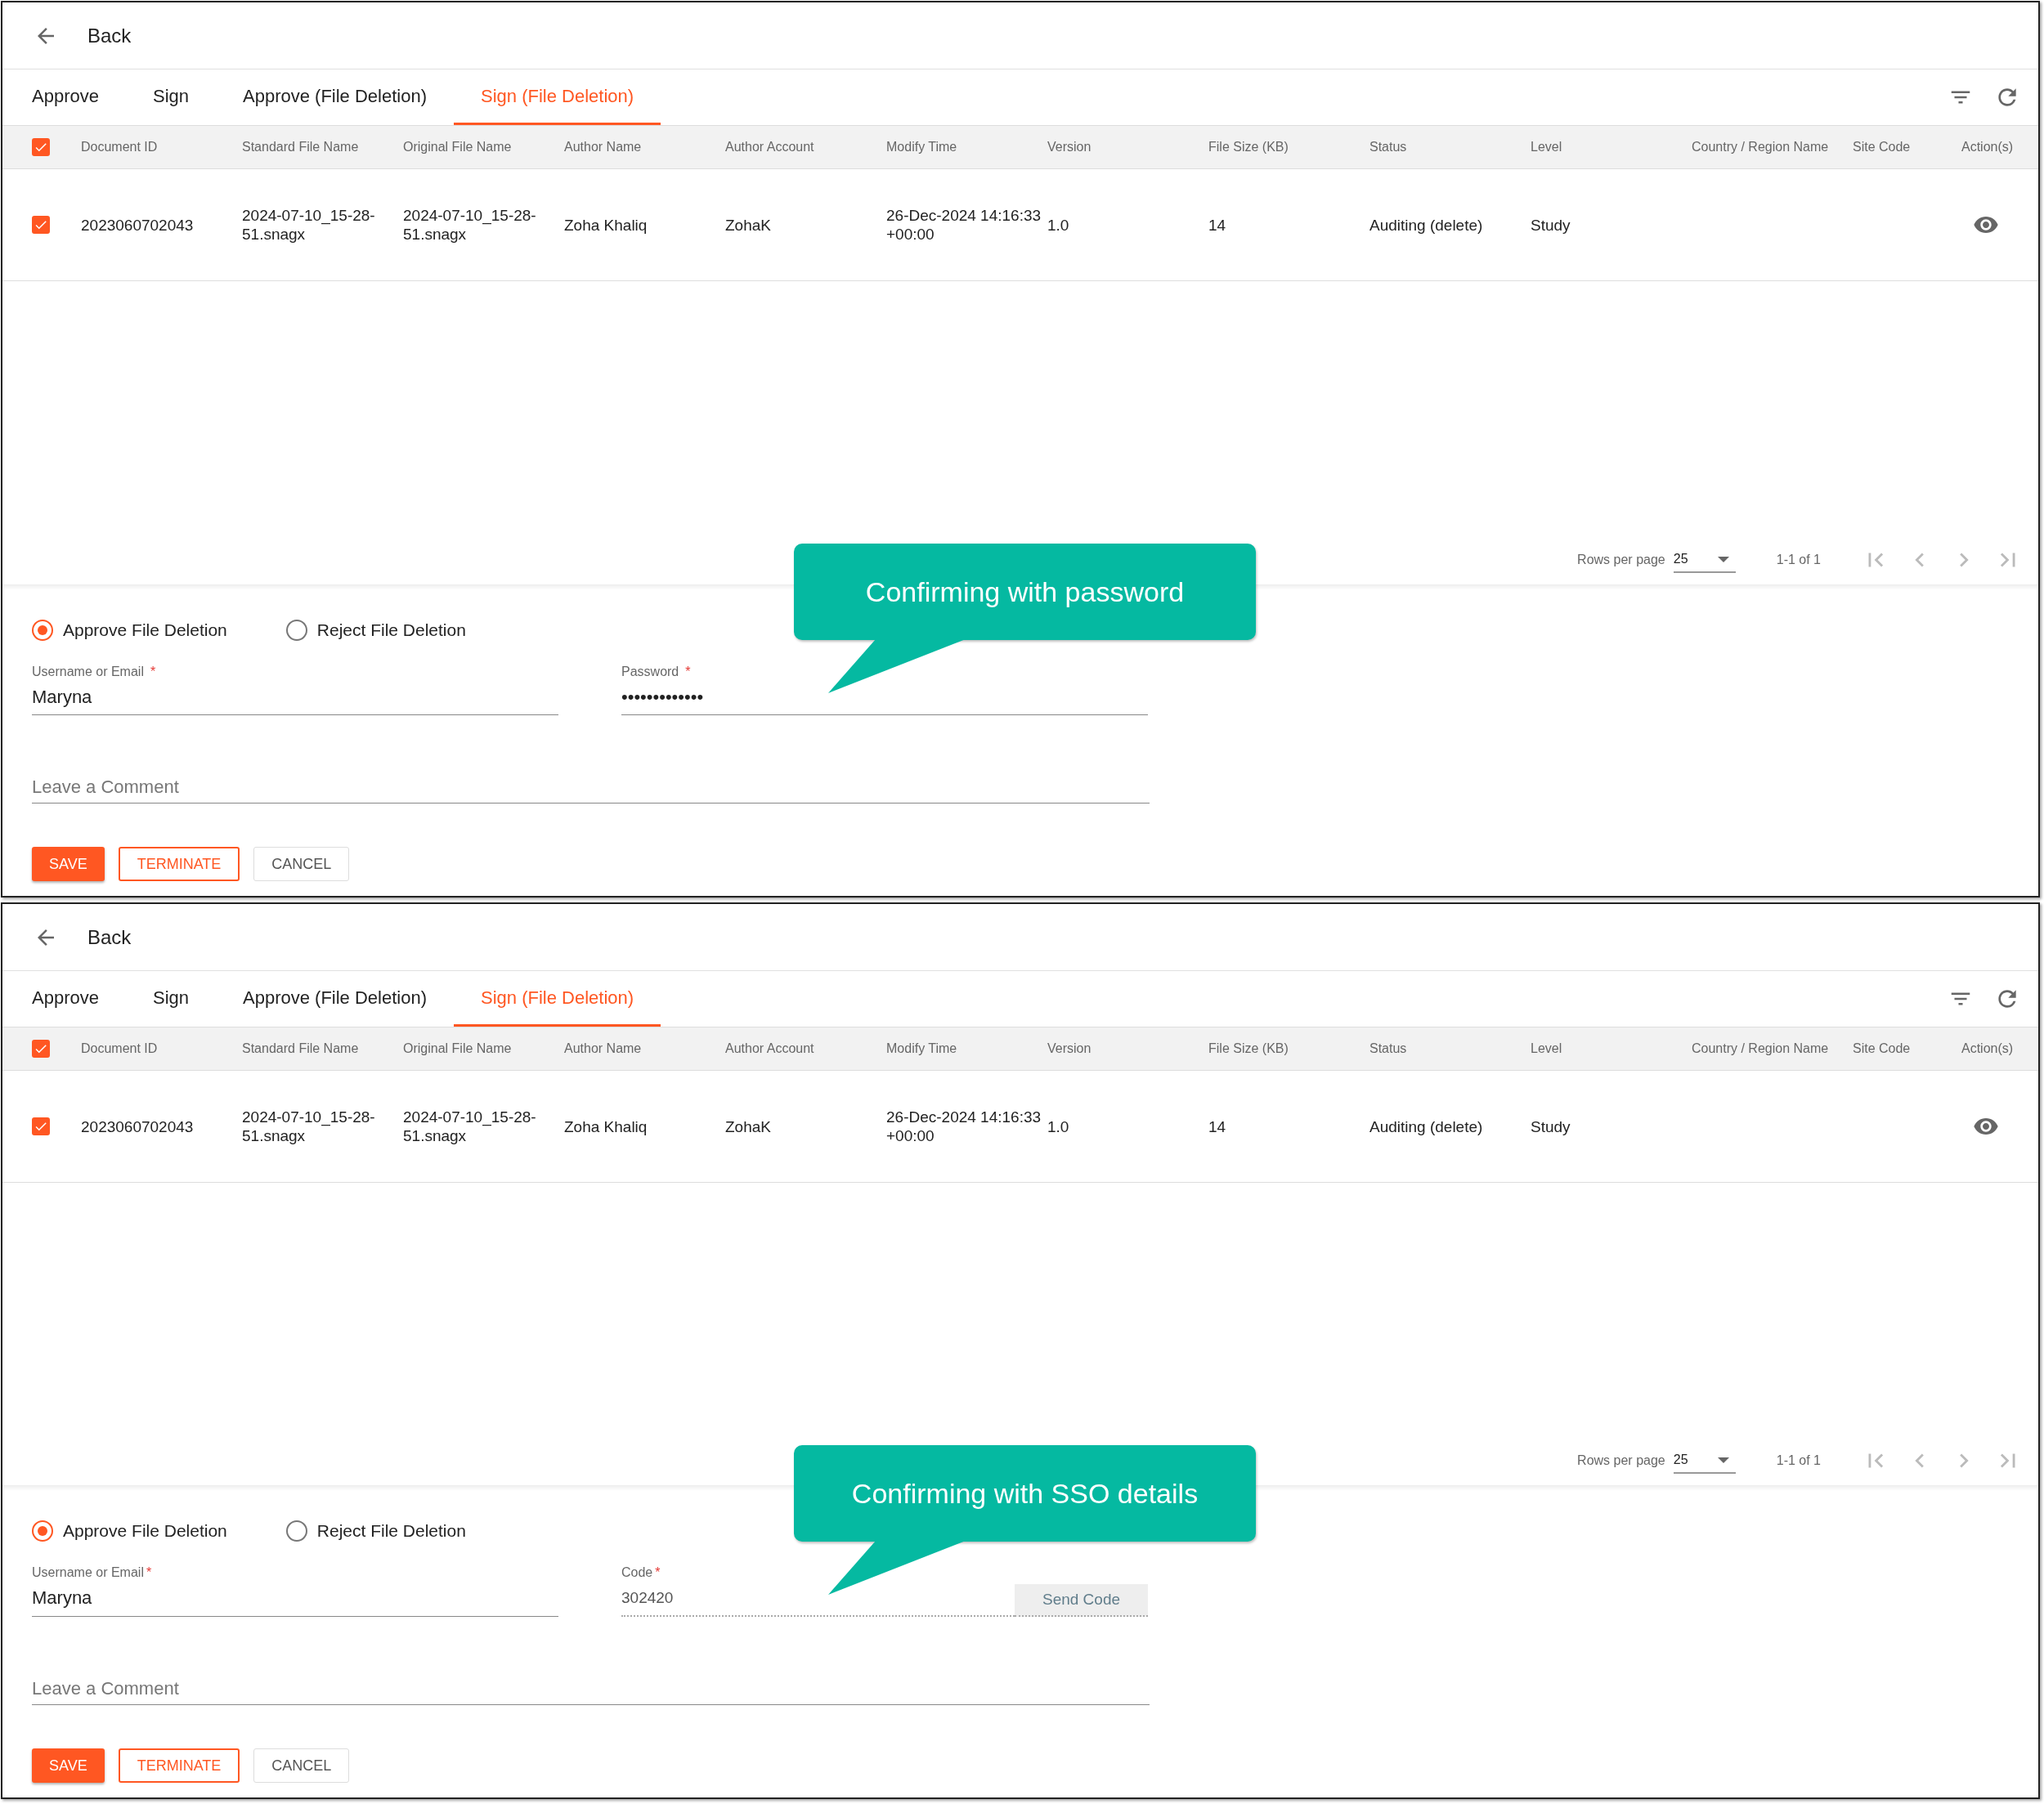  Describe the element at coordinates (647, 1598) in the screenshot. I see `field-value: 302420` at that location.